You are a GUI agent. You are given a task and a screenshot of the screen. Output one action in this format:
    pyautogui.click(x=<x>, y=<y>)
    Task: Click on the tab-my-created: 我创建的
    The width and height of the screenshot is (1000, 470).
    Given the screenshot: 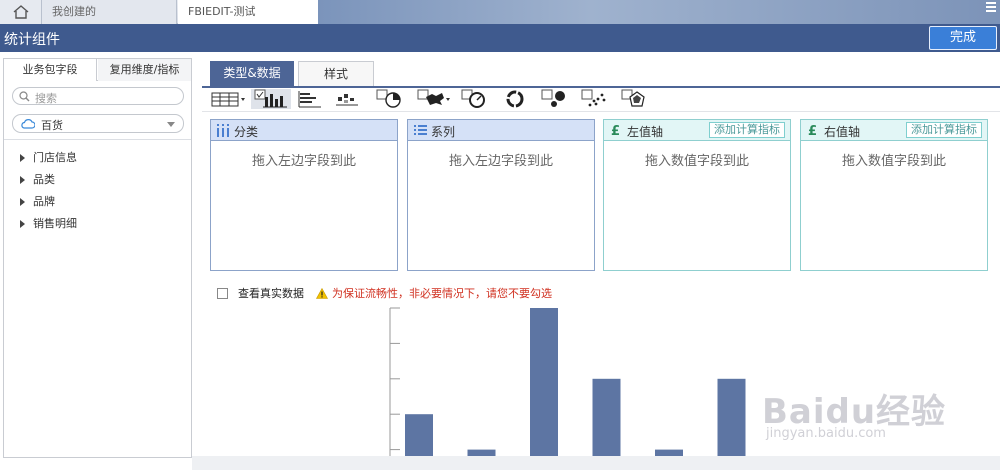 What is the action you would take?
    pyautogui.click(x=109, y=12)
    